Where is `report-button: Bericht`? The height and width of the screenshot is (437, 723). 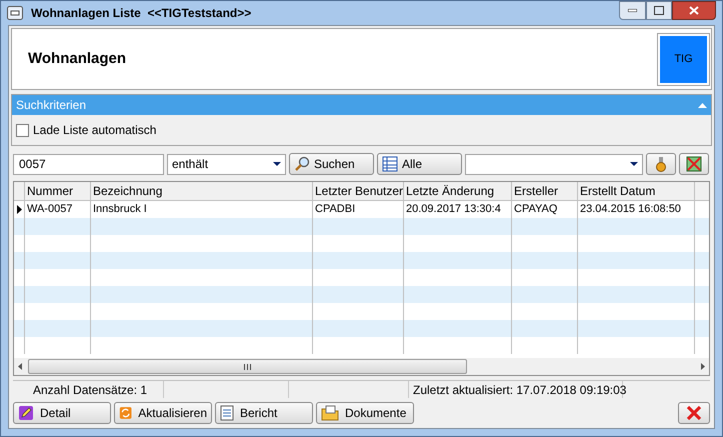 report-button: Bericht is located at coordinates (264, 413).